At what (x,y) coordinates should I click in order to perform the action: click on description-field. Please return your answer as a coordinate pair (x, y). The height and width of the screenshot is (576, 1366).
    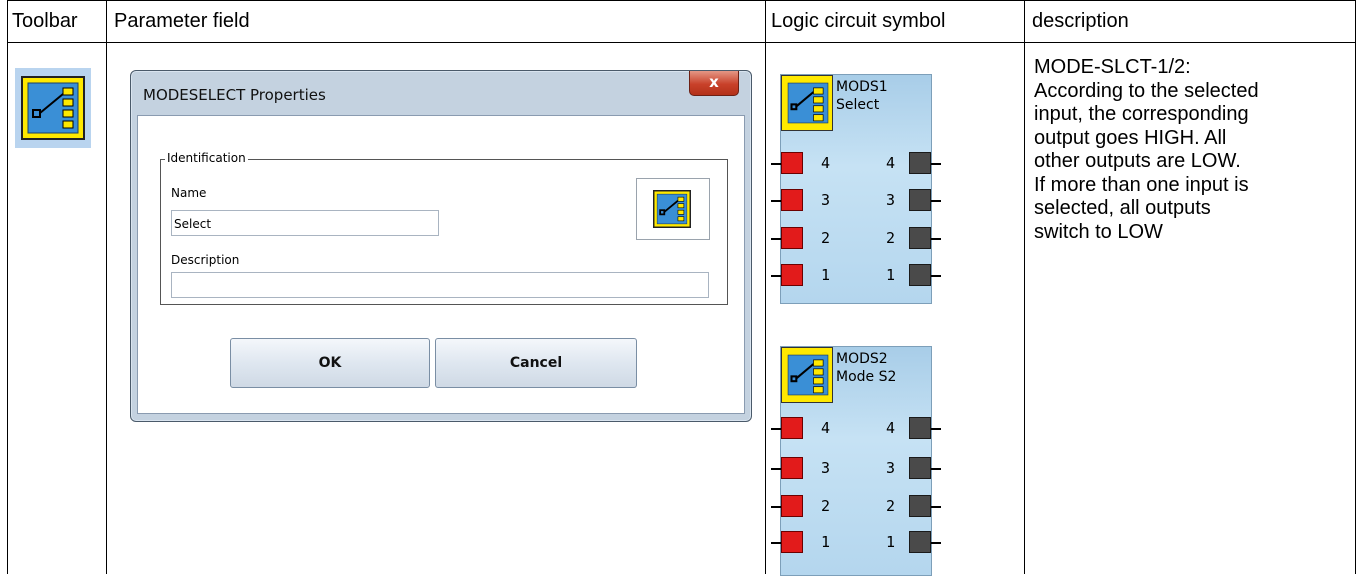
    Looking at the image, I should click on (440, 285).